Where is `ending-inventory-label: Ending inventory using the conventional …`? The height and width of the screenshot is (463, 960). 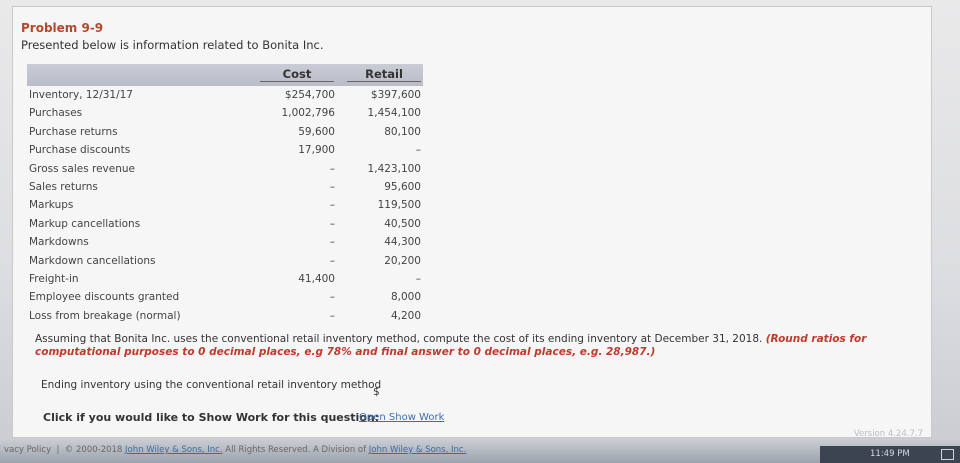 ending-inventory-label: Ending inventory using the conventional … is located at coordinates (211, 385).